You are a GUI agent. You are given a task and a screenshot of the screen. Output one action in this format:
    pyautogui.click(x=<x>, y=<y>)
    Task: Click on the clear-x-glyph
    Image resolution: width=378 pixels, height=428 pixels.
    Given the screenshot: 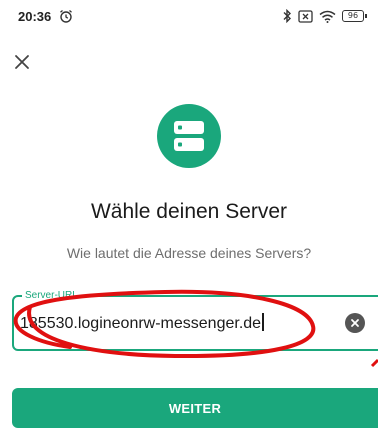 What is the action you would take?
    pyautogui.click(x=355, y=323)
    